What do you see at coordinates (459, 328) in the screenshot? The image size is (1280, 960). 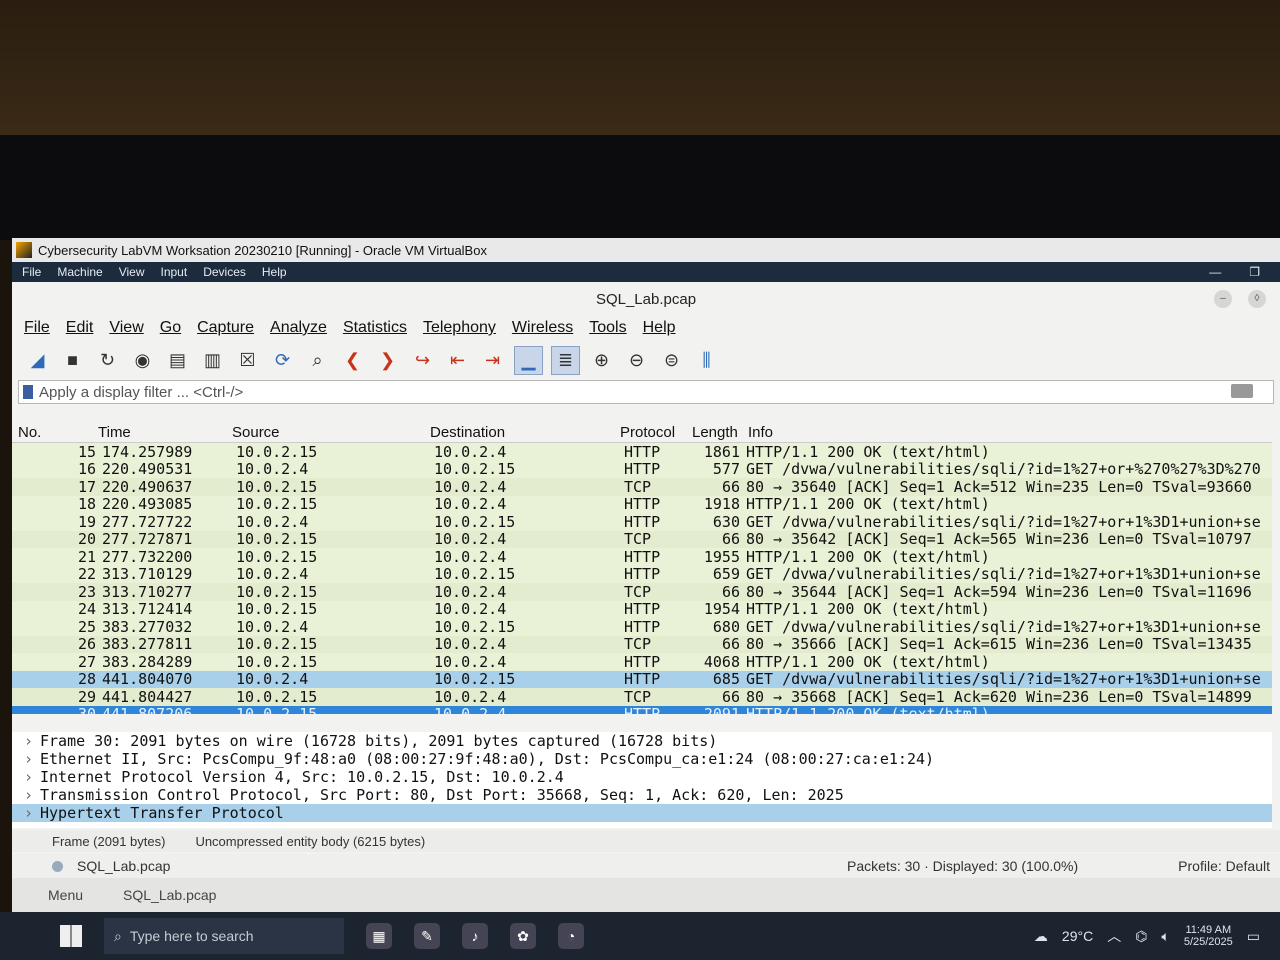 I see `menu-telephony: Telephony` at bounding box center [459, 328].